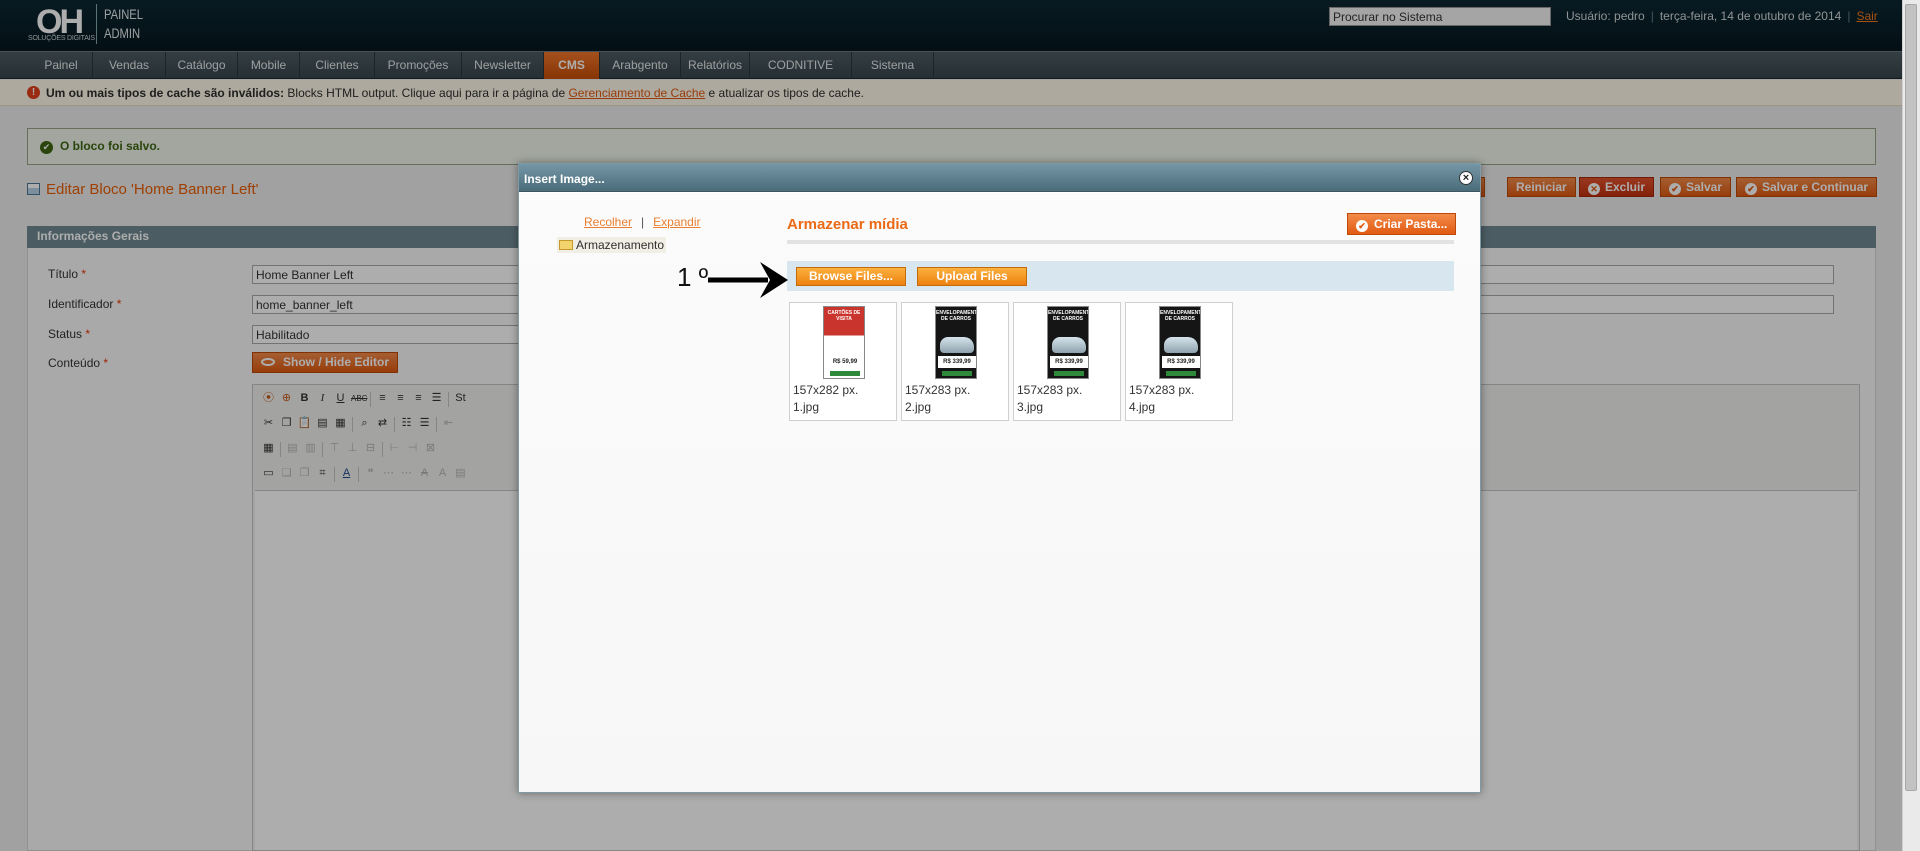 Image resolution: width=1920 pixels, height=851 pixels. What do you see at coordinates (1120, 276) in the screenshot?
I see `upload-bar: Browse Files... Upload Files` at bounding box center [1120, 276].